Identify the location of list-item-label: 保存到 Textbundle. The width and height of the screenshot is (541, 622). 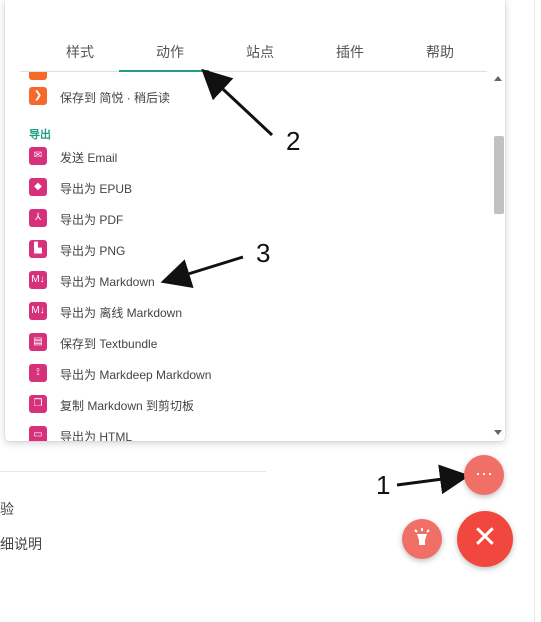
(109, 344).